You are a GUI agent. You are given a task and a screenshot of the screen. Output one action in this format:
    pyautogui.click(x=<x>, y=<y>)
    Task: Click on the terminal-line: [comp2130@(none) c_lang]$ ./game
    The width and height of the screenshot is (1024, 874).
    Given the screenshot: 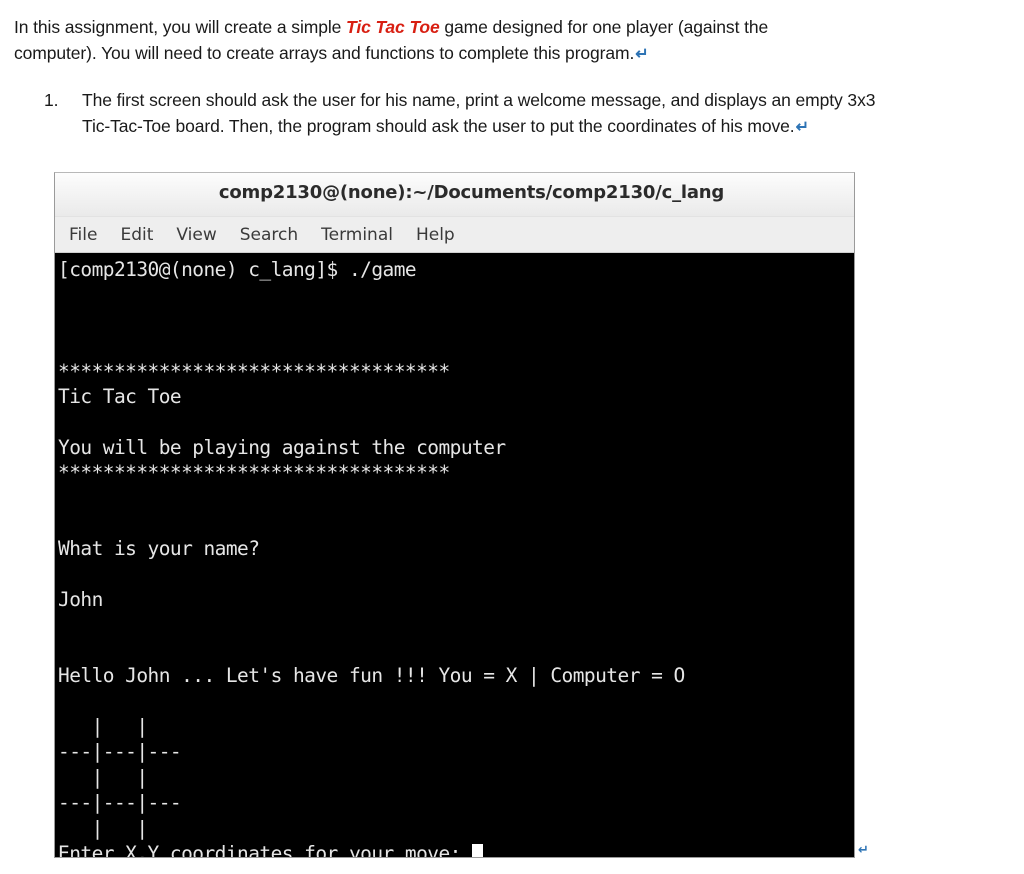 What is the action you would take?
    pyautogui.click(x=237, y=269)
    